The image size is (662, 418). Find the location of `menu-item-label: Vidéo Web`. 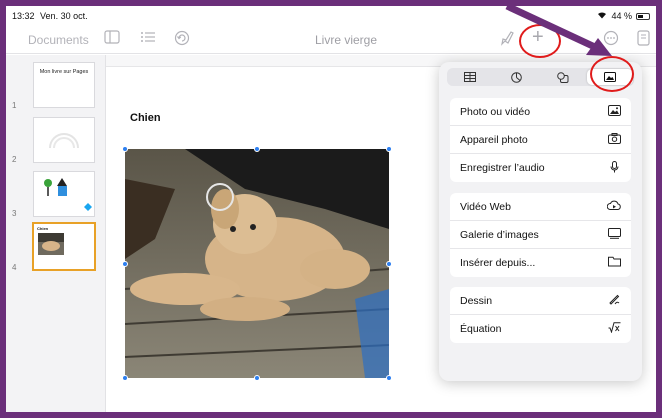

menu-item-label: Vidéo Web is located at coordinates (485, 206).